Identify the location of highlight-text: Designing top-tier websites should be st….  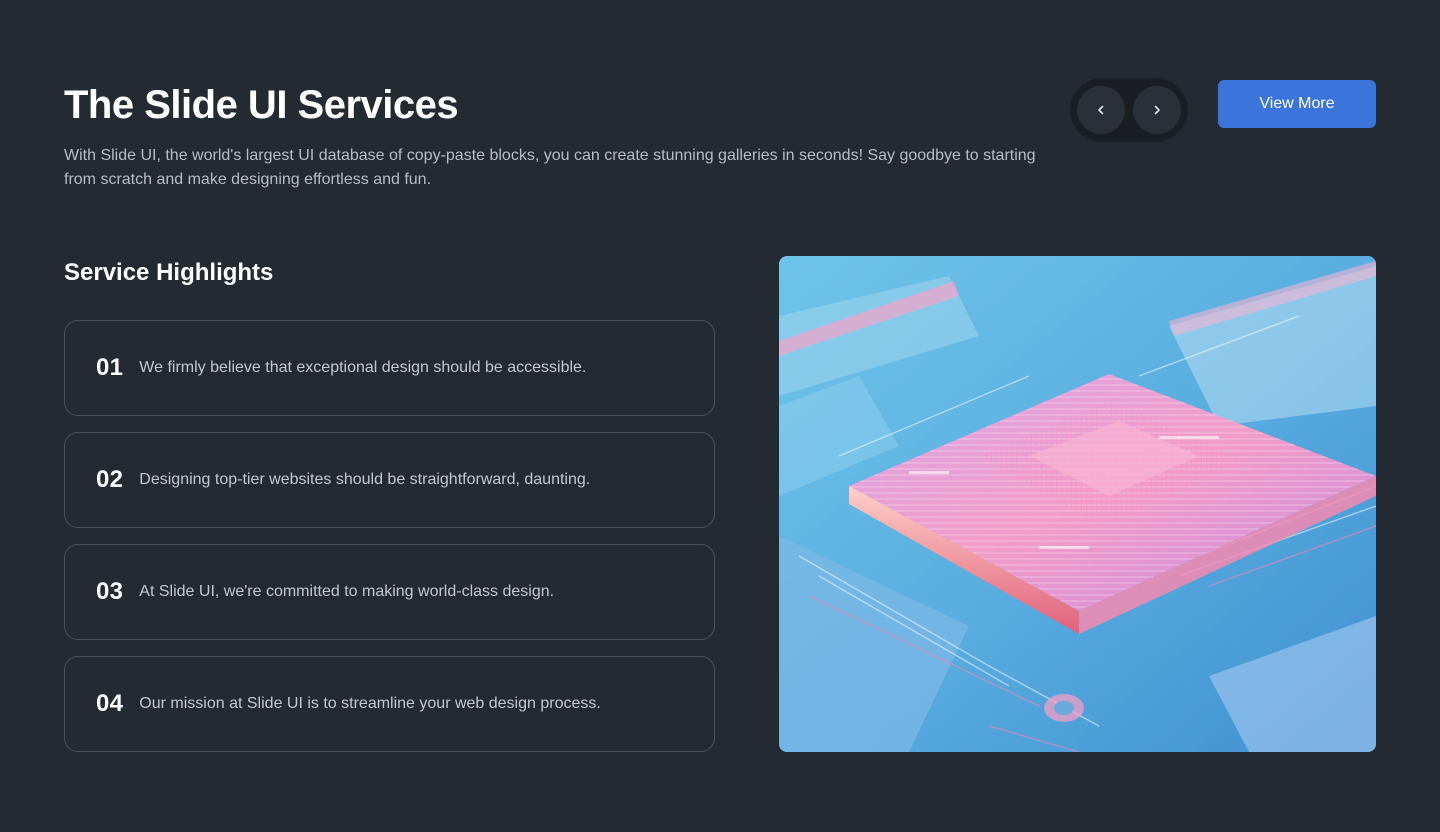
(365, 479).